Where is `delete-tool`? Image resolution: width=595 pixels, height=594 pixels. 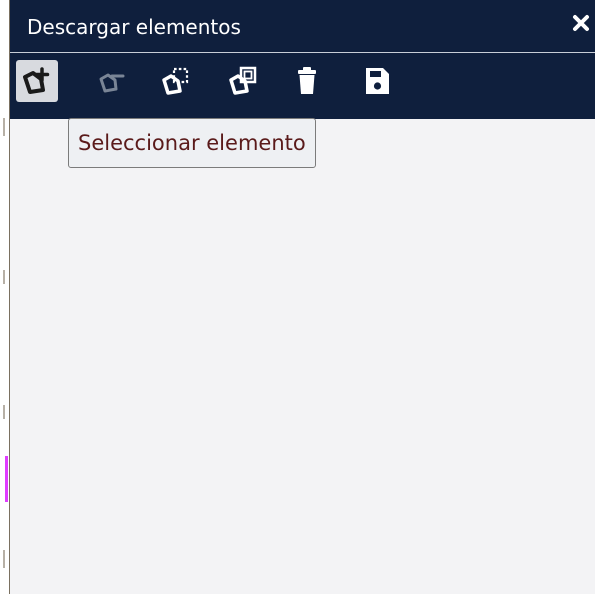 delete-tool is located at coordinates (307, 81).